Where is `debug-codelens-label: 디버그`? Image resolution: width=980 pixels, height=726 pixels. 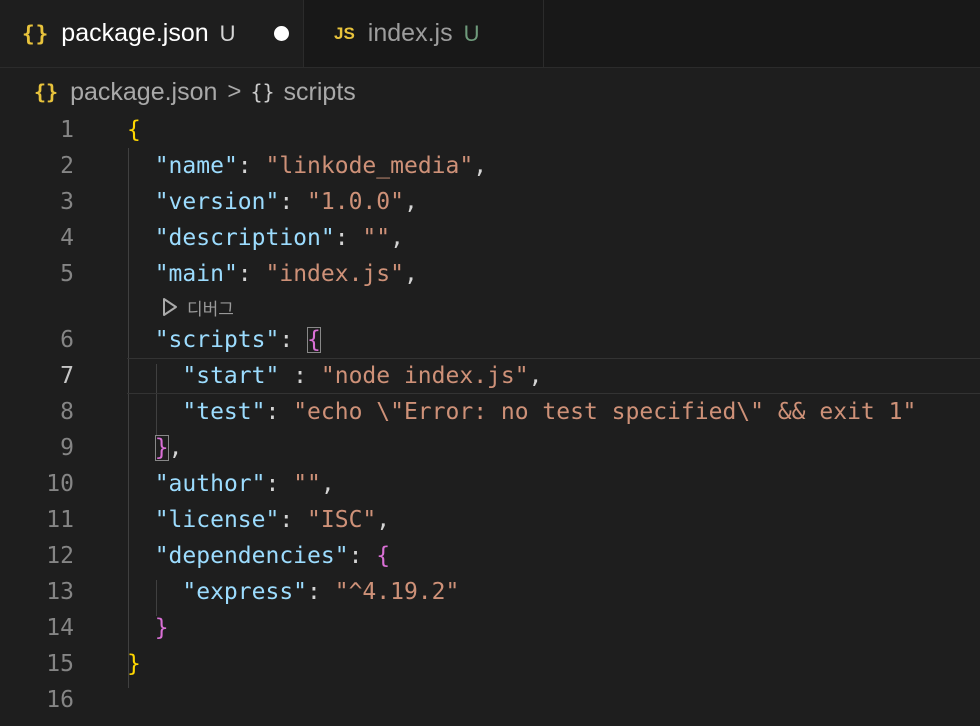 debug-codelens-label: 디버그 is located at coordinates (210, 309).